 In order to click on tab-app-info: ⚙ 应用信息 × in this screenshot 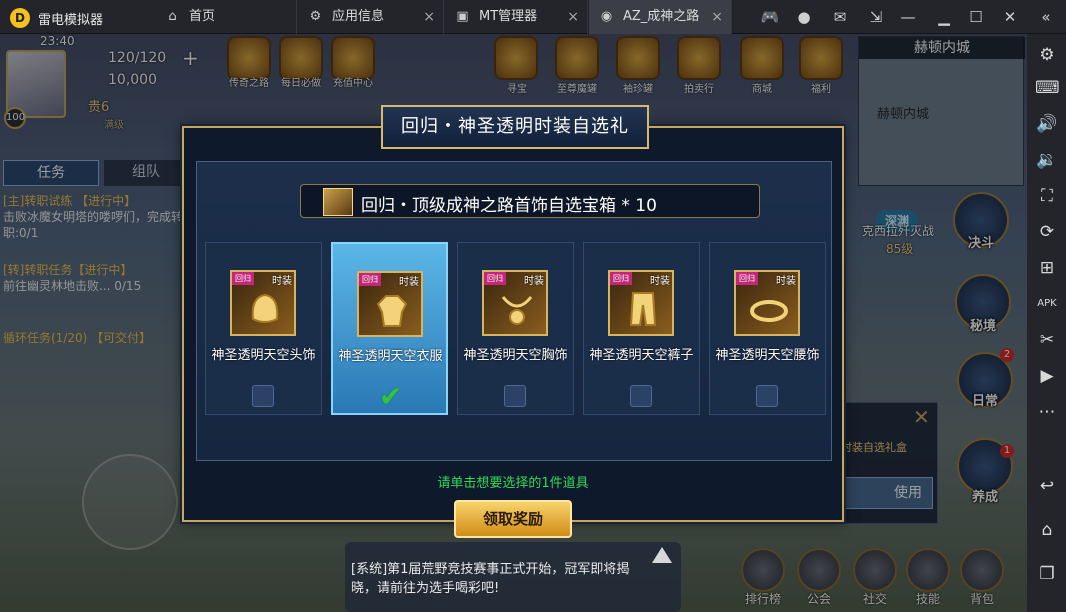, I will do `click(371, 17)`.